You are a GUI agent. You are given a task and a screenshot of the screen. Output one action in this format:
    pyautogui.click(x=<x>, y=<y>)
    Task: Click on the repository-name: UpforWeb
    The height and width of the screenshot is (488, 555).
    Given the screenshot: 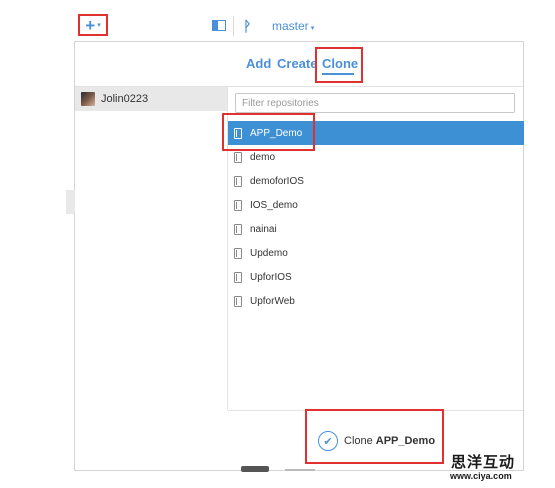 What is the action you would take?
    pyautogui.click(x=272, y=301)
    